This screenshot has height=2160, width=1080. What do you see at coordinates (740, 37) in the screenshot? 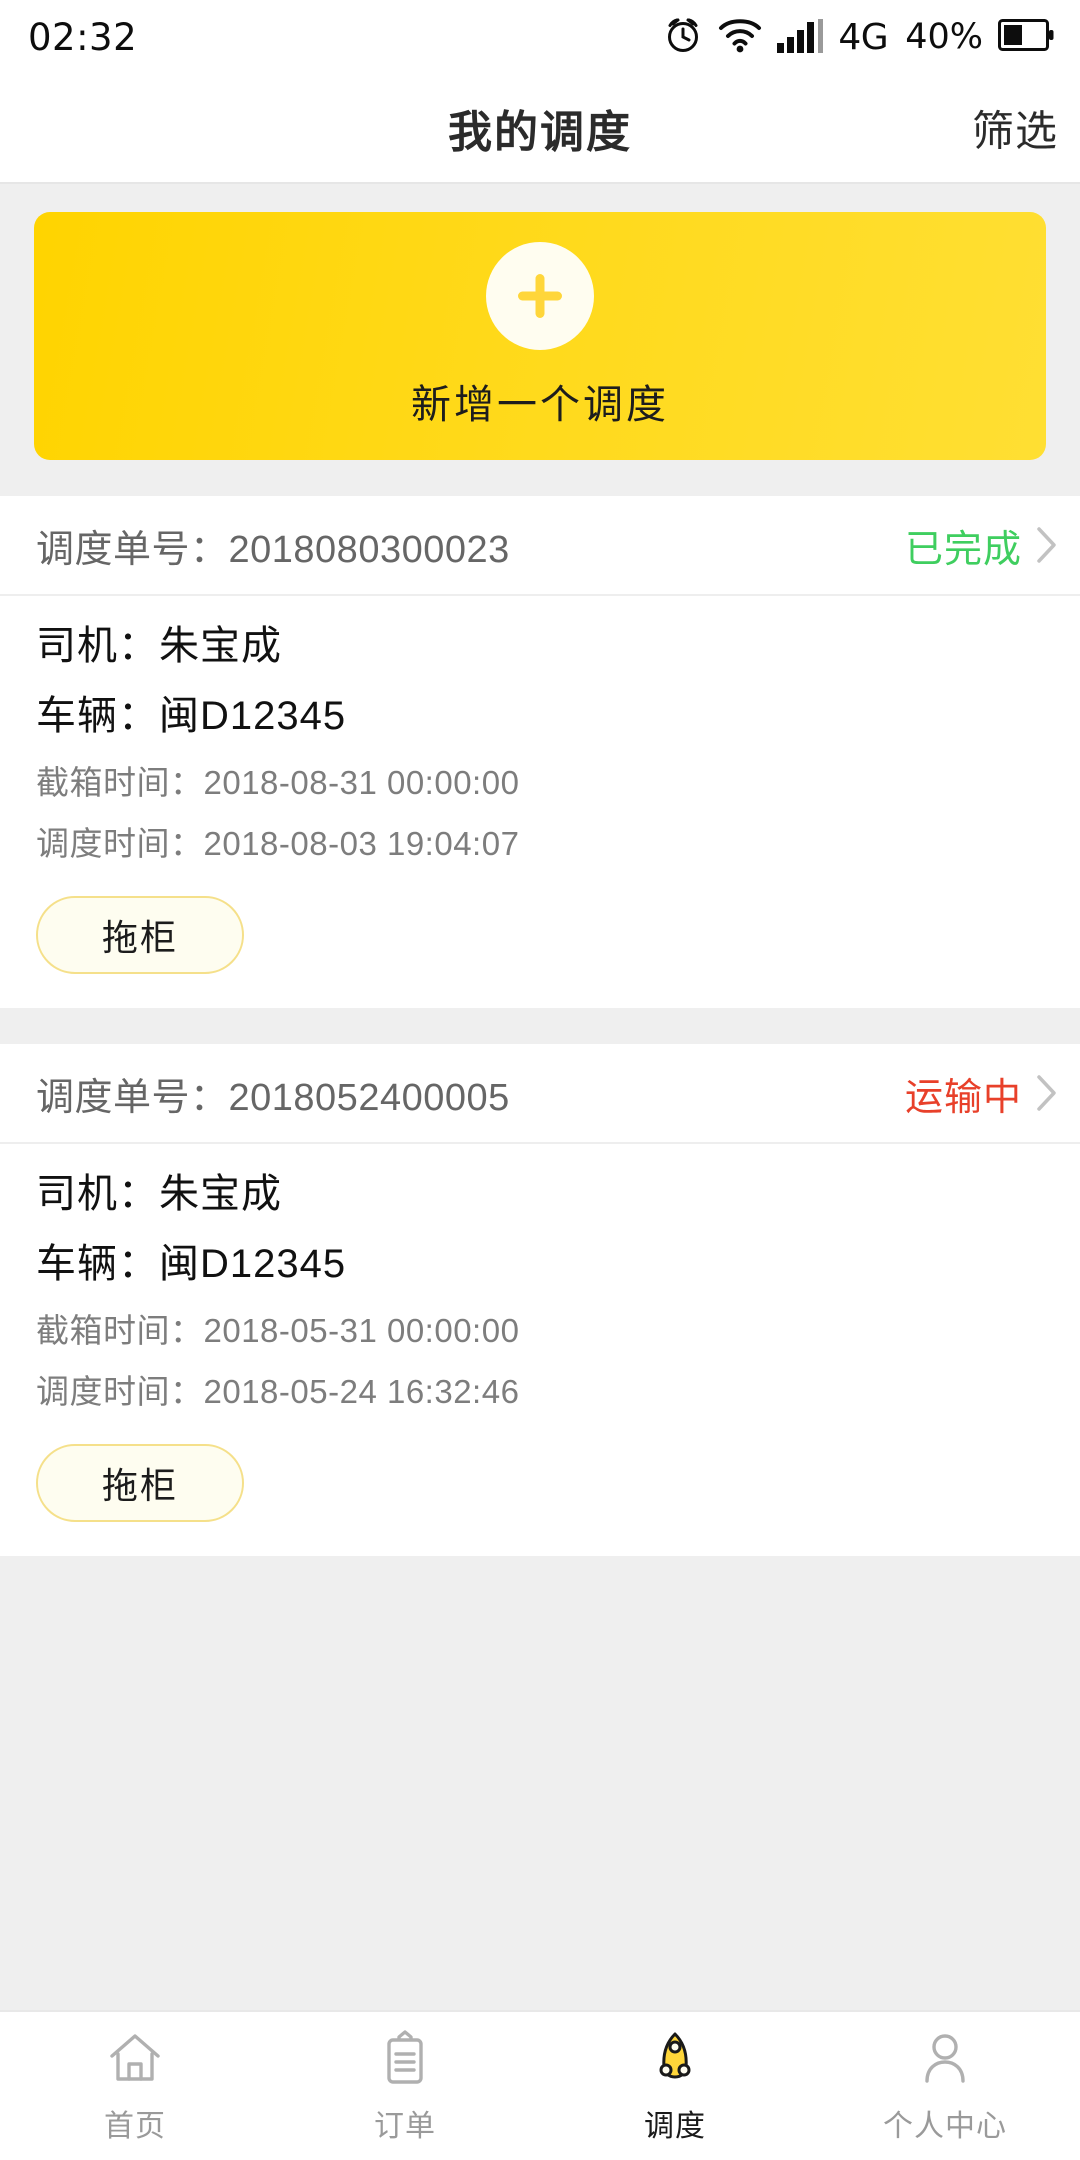
I see `wifi-icon` at bounding box center [740, 37].